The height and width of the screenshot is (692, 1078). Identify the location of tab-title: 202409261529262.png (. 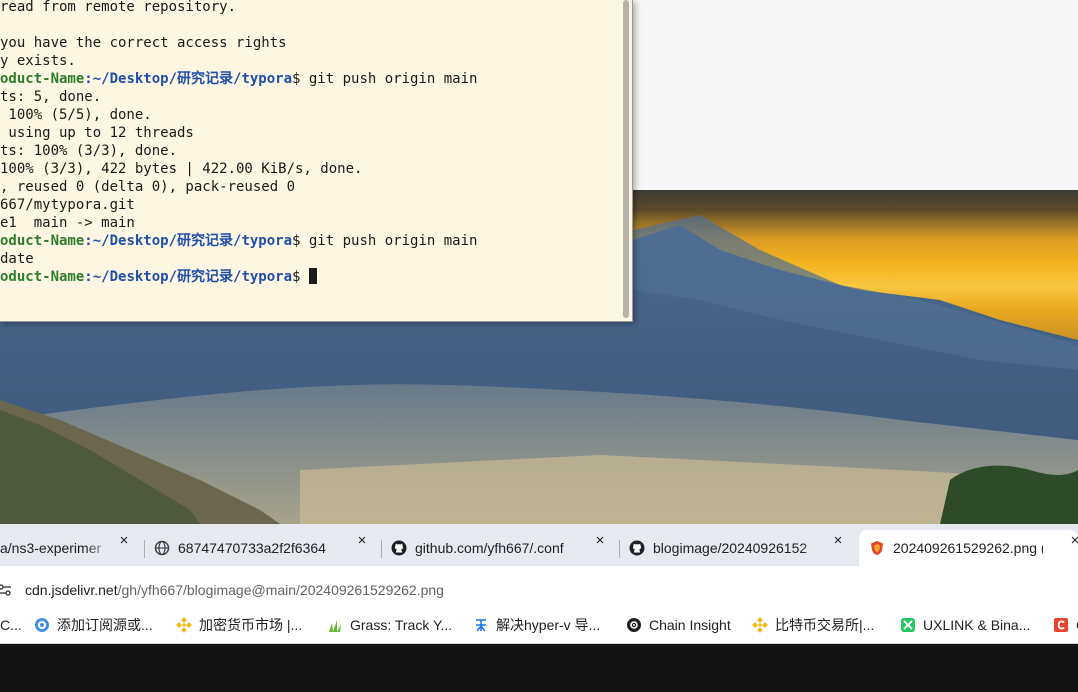
(968, 548).